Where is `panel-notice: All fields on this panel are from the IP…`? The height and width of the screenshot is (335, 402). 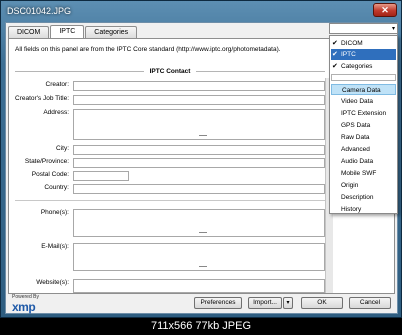
panel-notice: All fields on this panel are from the IP… is located at coordinates (148, 49).